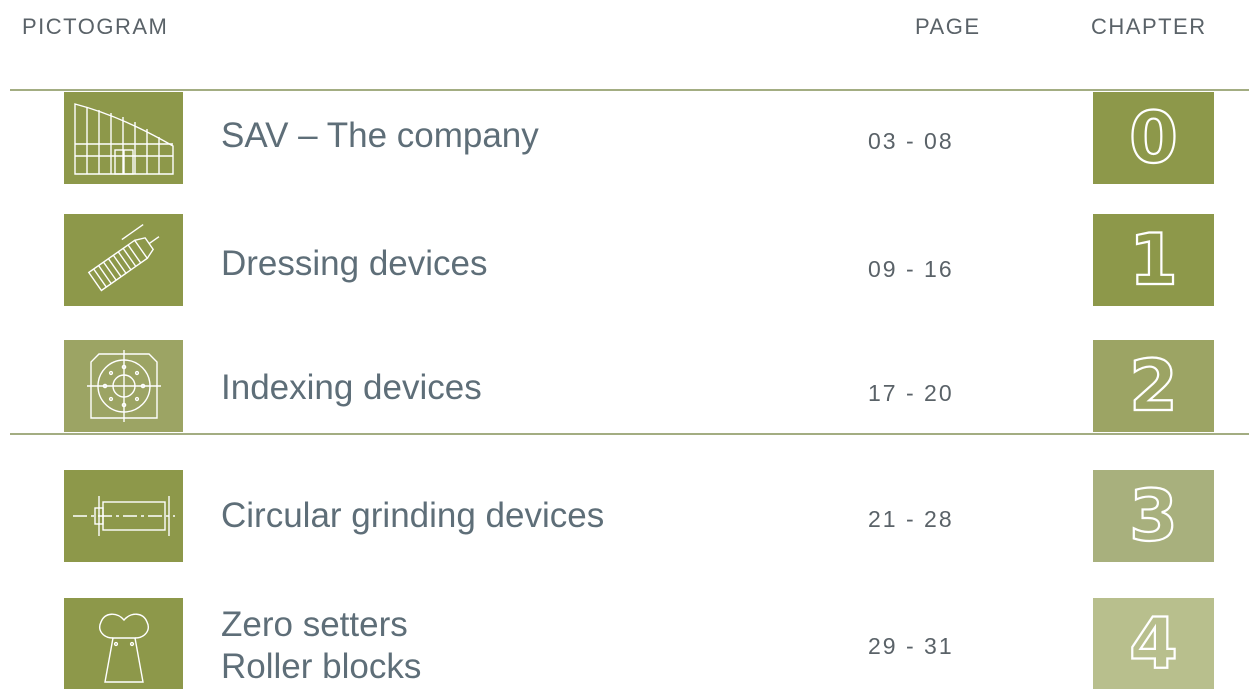  I want to click on chapter-badge: 2, so click(1153, 386).